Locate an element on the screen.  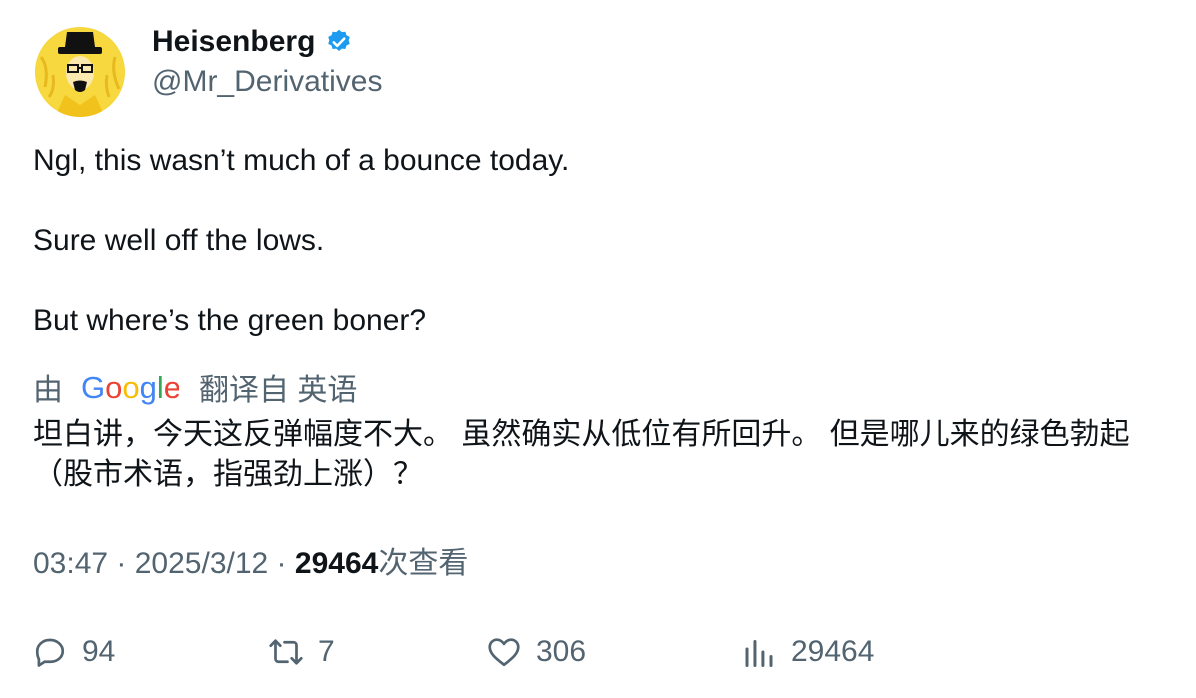
like-count: 306 is located at coordinates (561, 651).